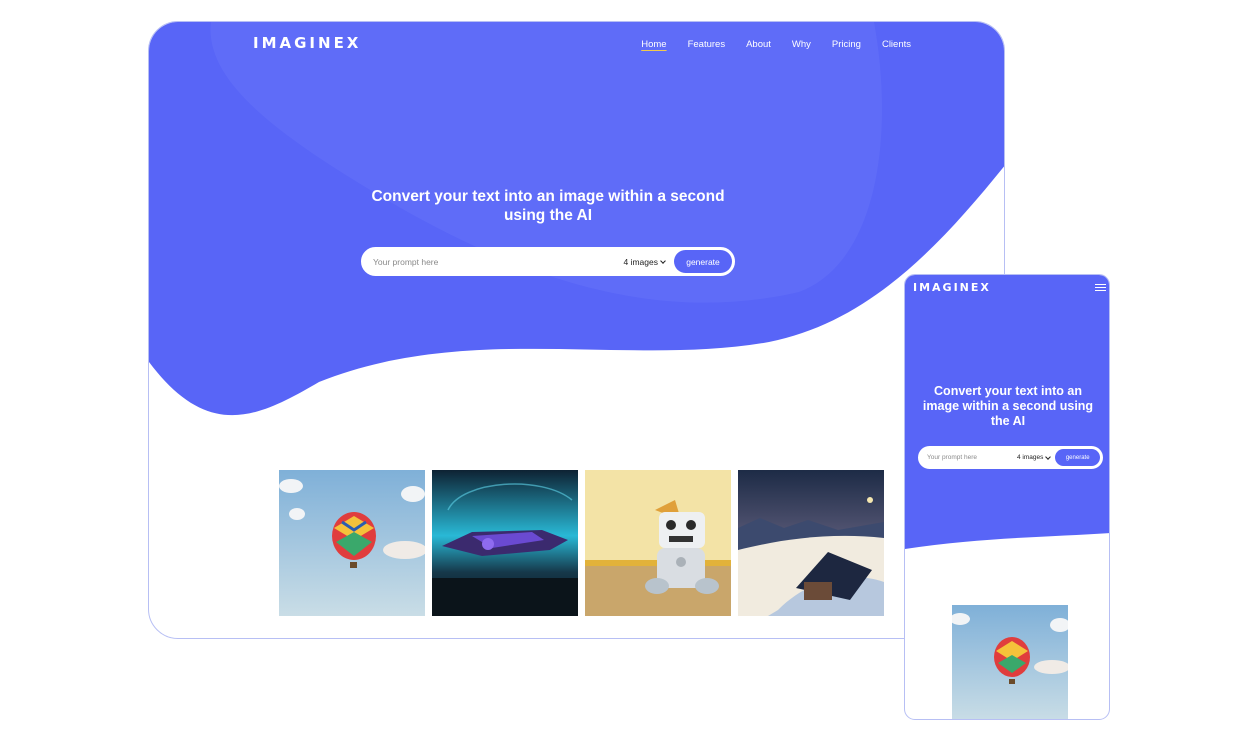 The height and width of the screenshot is (742, 1258). What do you see at coordinates (952, 287) in the screenshot?
I see `mobile-brand-logo: IMAGINEX` at bounding box center [952, 287].